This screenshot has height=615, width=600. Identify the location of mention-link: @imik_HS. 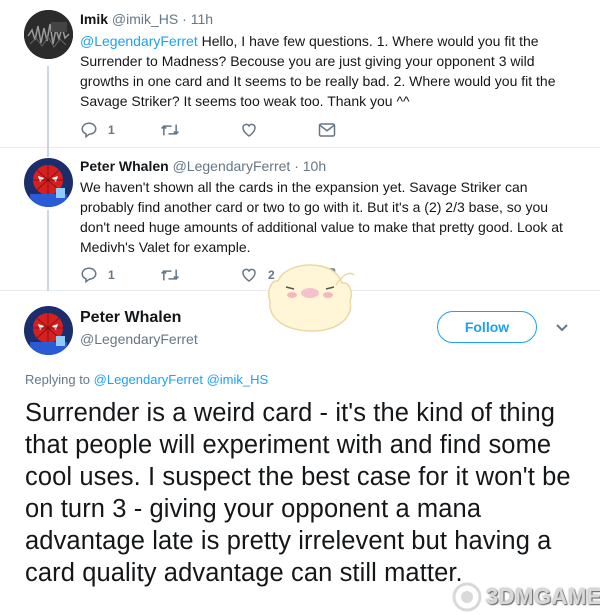
(238, 379).